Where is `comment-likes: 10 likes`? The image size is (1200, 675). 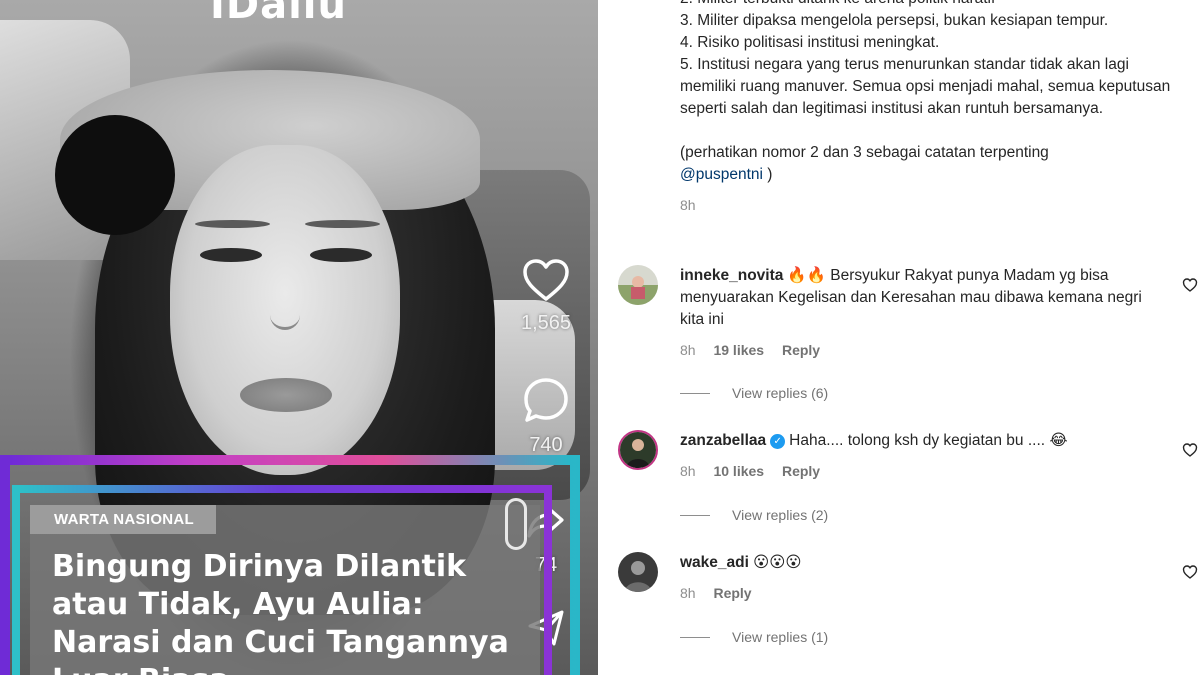 comment-likes: 10 likes is located at coordinates (738, 471).